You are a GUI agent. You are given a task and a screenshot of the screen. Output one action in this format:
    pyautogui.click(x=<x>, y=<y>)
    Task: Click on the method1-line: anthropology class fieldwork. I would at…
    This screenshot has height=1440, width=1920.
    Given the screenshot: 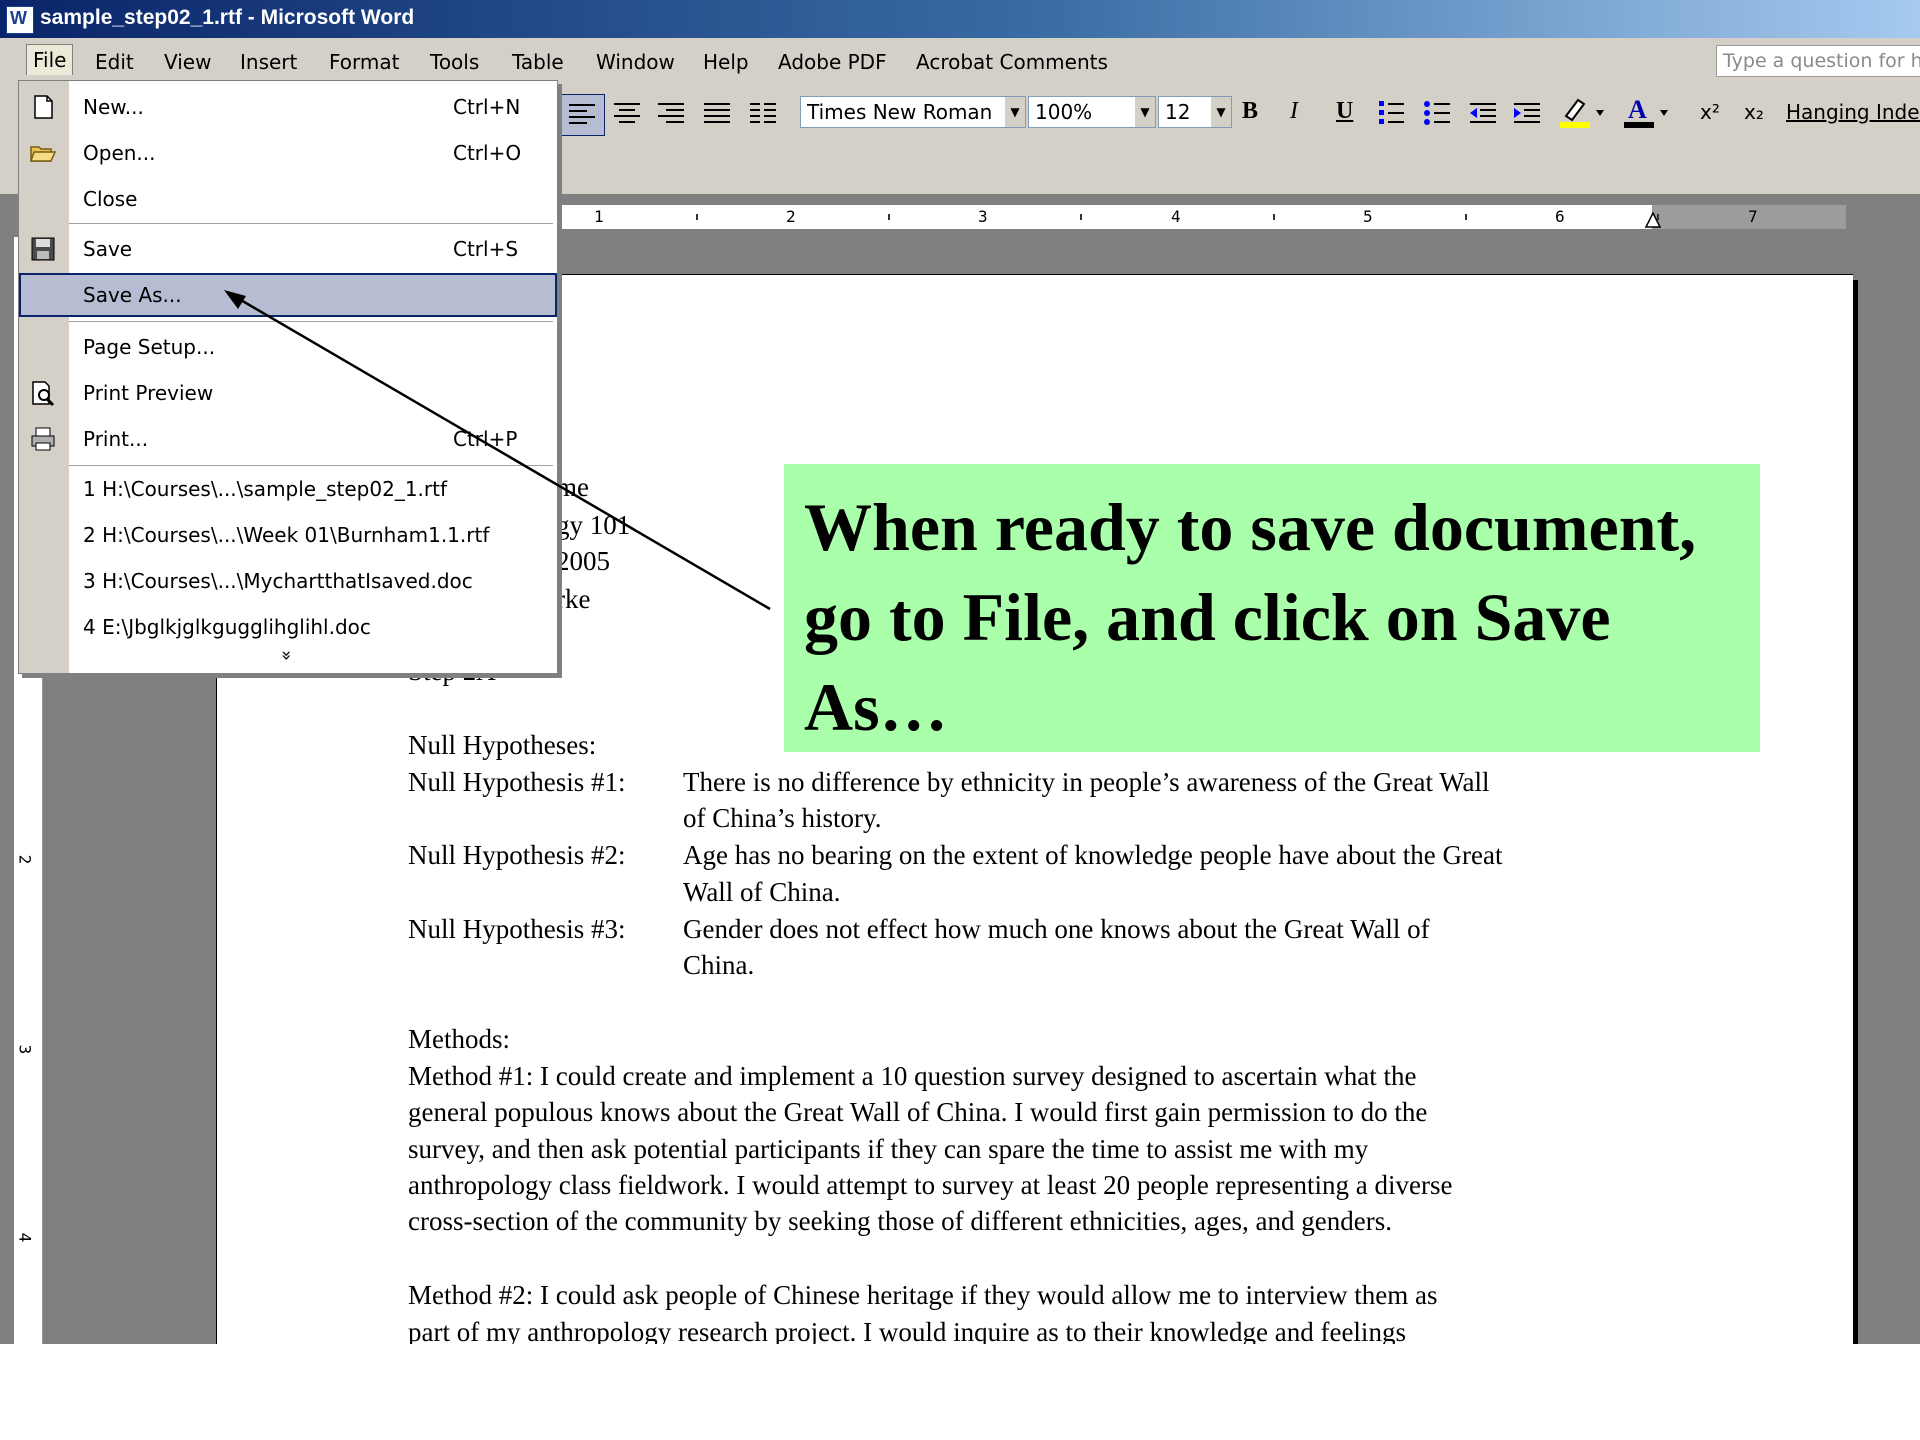 What is the action you would take?
    pyautogui.click(x=930, y=1185)
    